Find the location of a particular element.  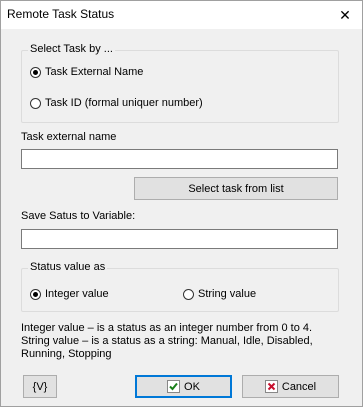

radio-task-id: Task ID (formal uniquer number) is located at coordinates (116, 103).